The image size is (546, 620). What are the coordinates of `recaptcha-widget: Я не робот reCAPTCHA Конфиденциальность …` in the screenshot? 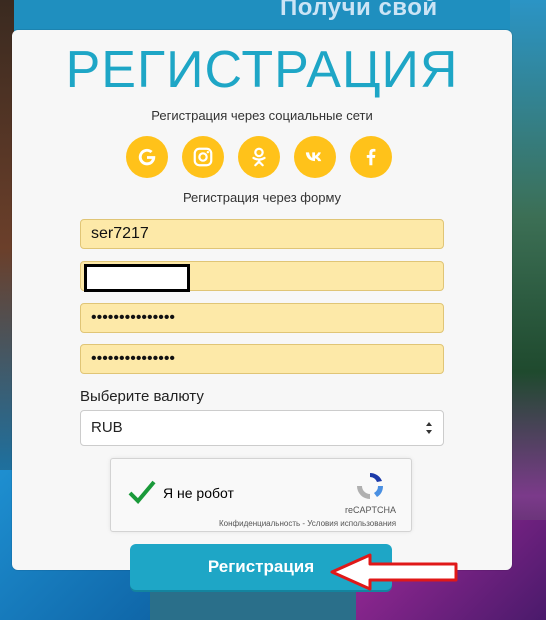 It's located at (261, 495).